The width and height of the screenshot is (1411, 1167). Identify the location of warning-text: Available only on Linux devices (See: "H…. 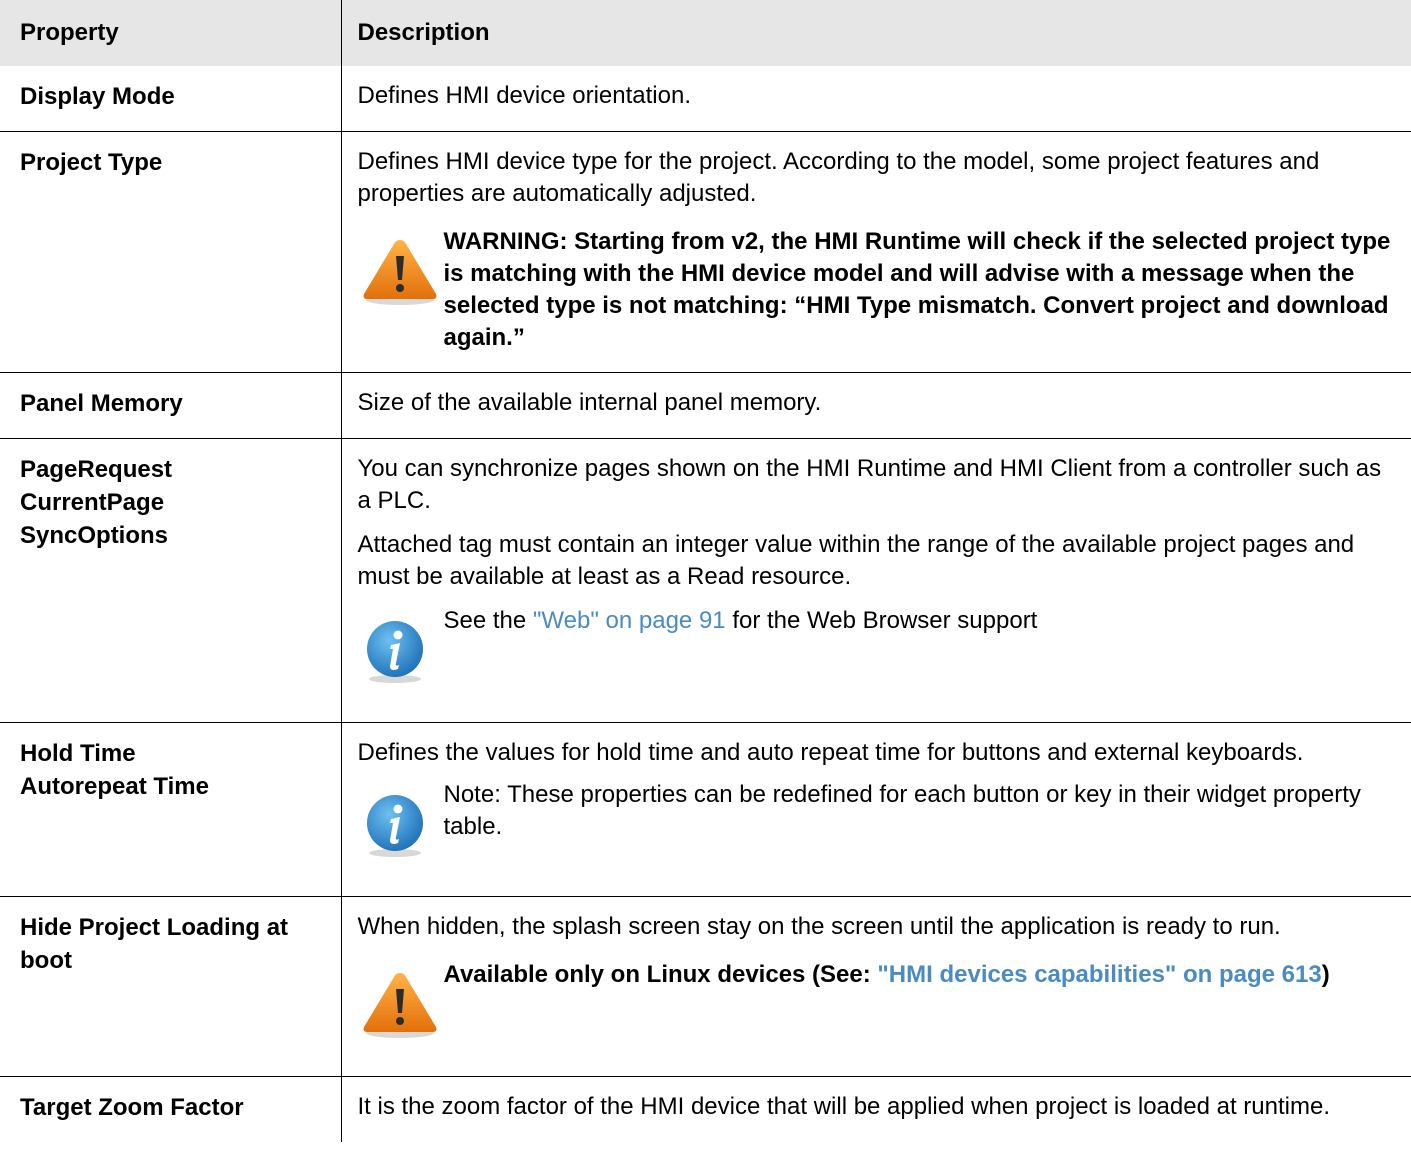
(920, 1003).